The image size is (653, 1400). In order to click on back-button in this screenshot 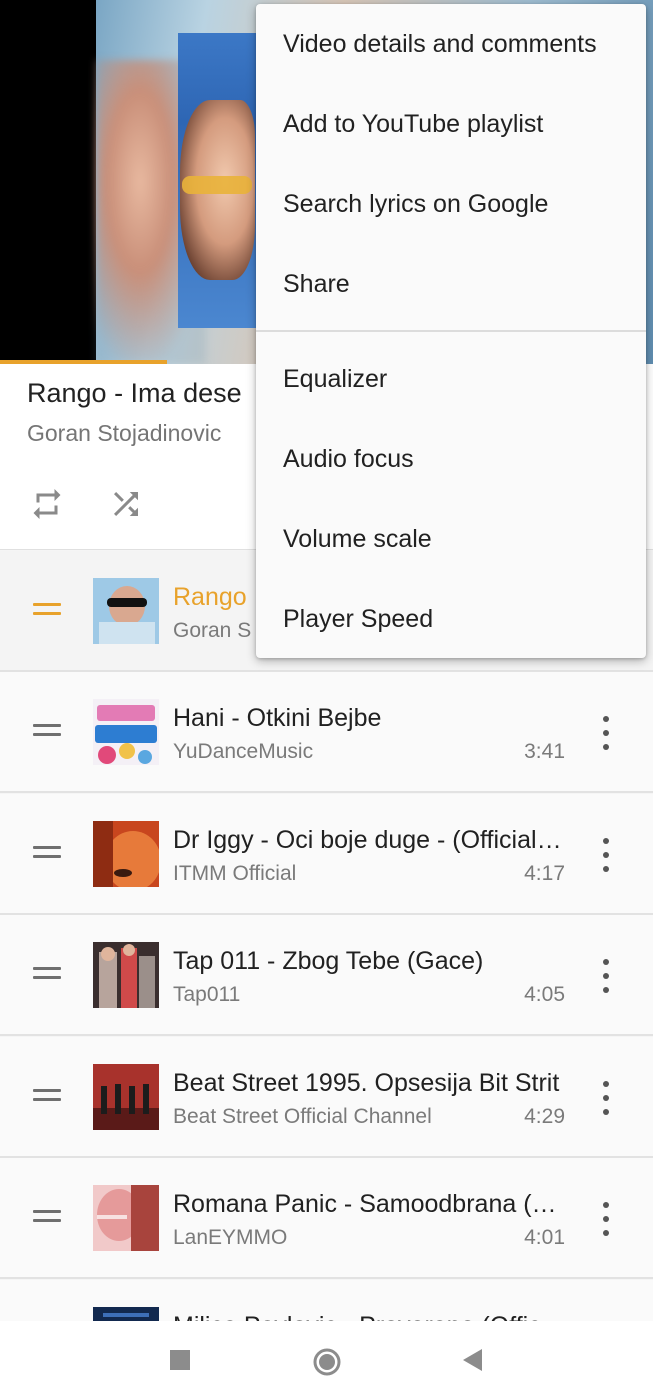, I will do `click(473, 1360)`.